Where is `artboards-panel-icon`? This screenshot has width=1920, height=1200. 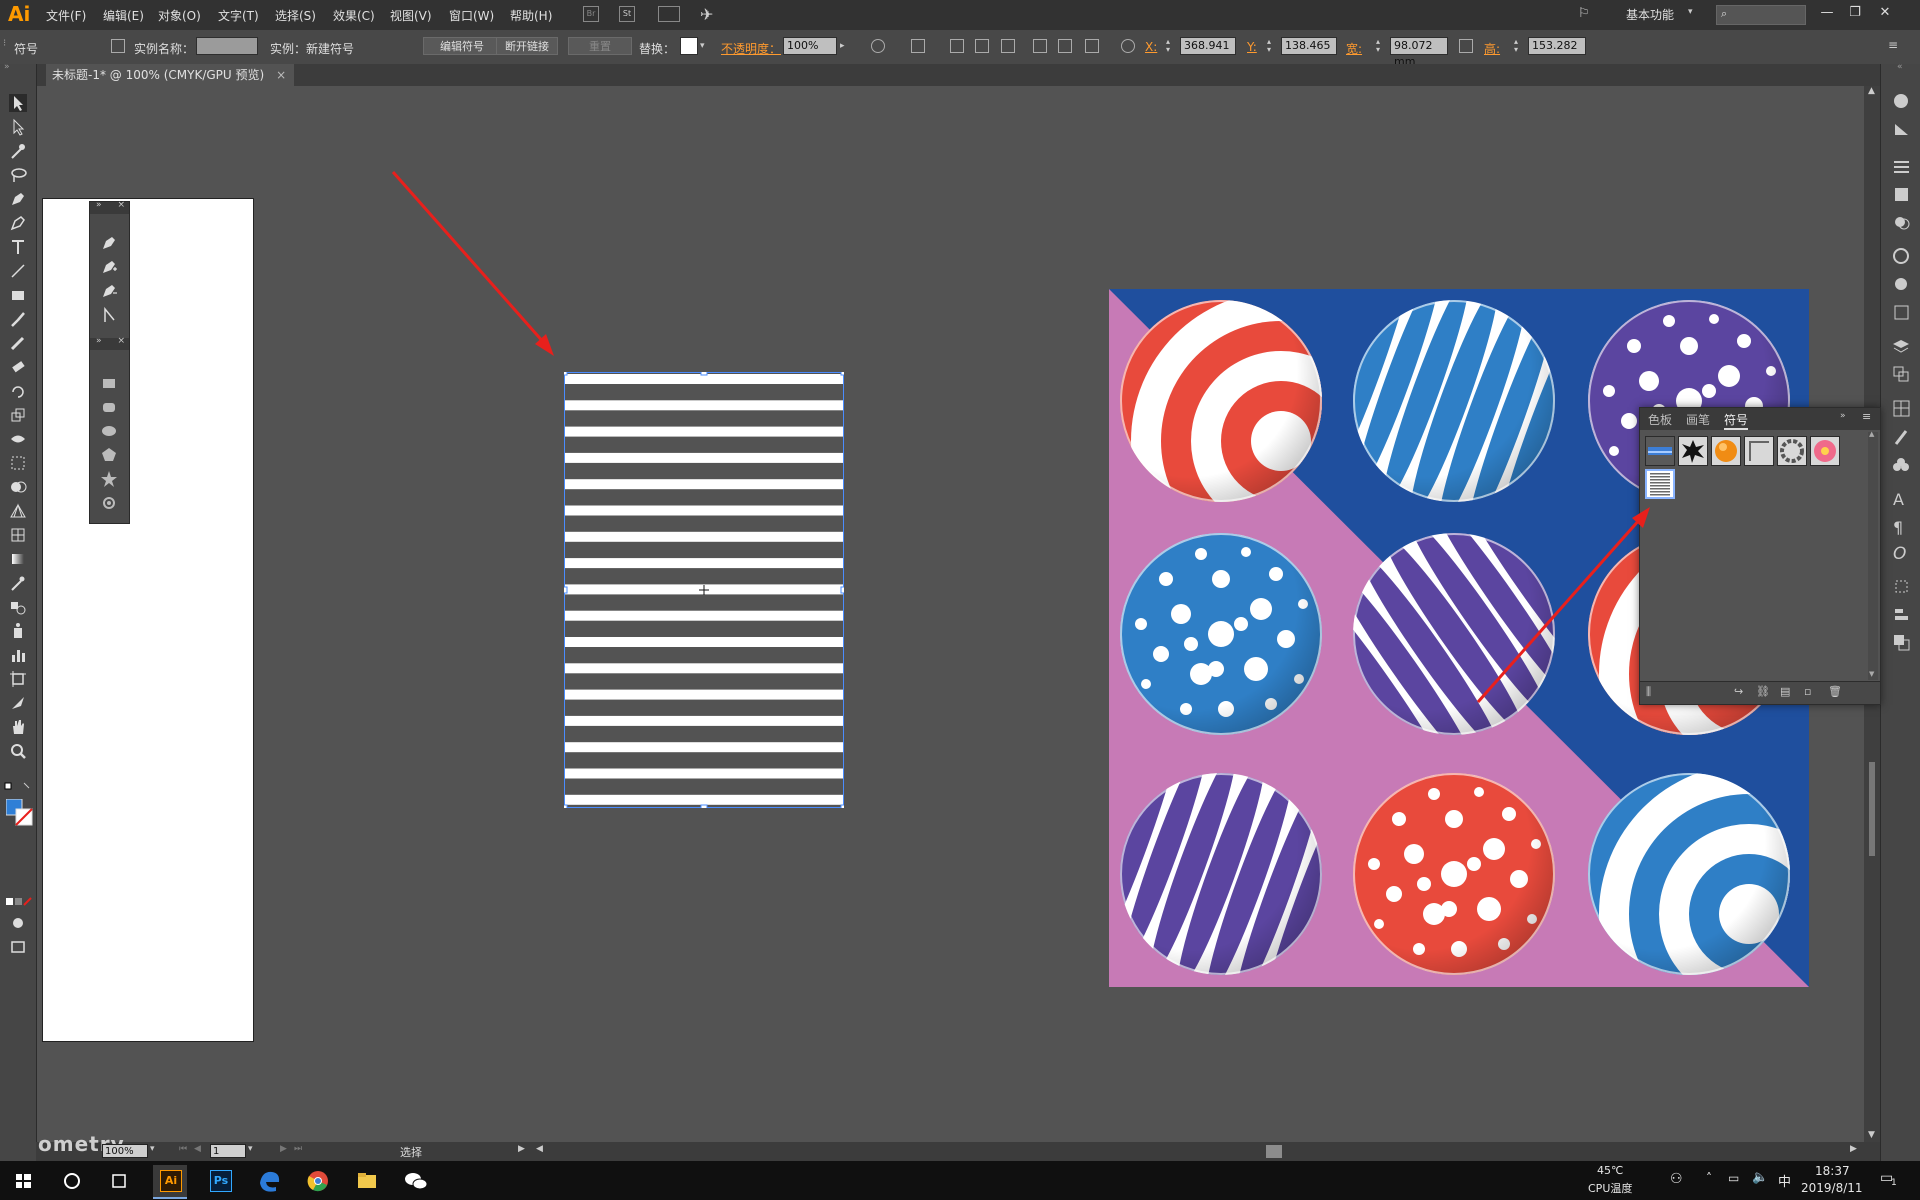
artboards-panel-icon is located at coordinates (1901, 374).